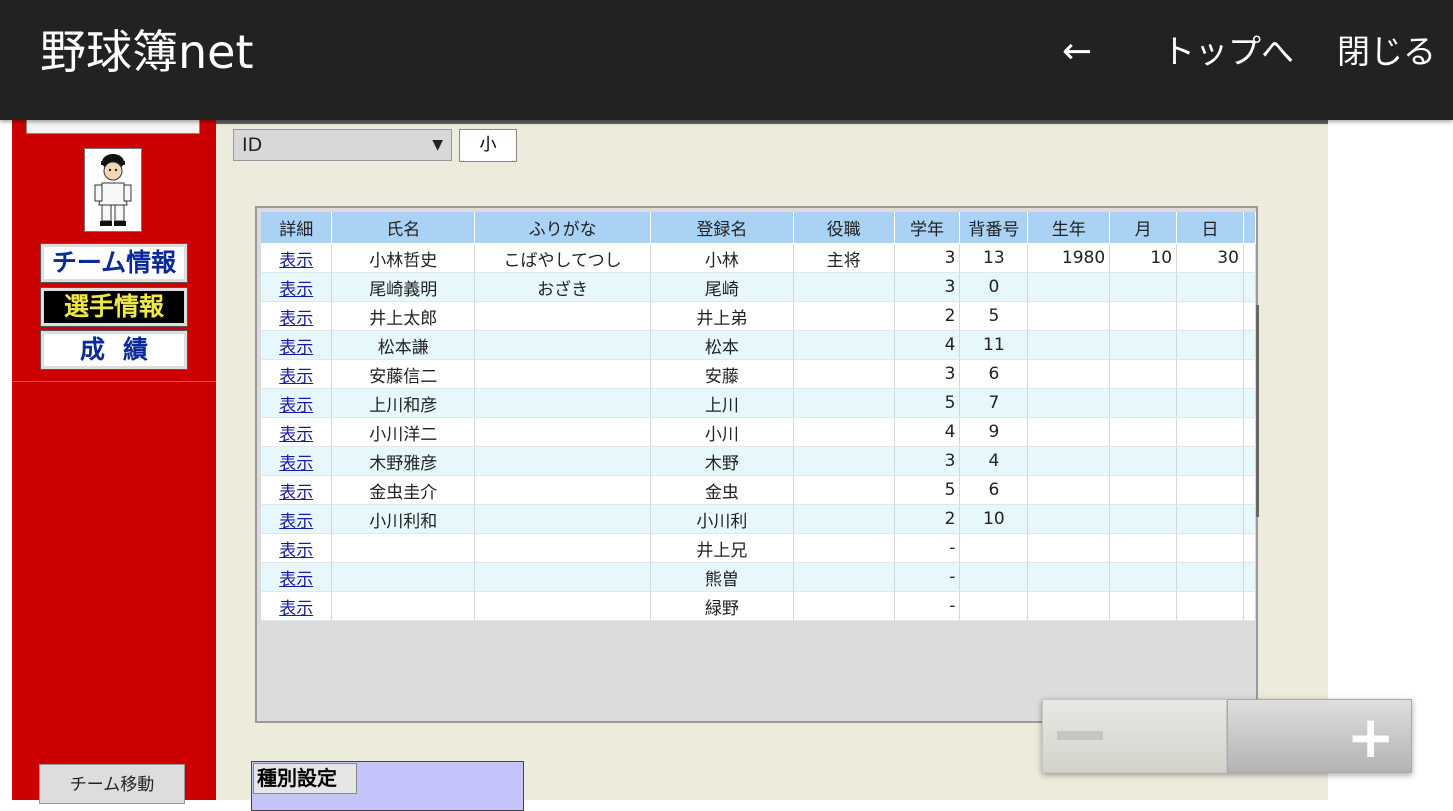  Describe the element at coordinates (403, 287) in the screenshot. I see `cell-name: 尾崎義明` at that location.